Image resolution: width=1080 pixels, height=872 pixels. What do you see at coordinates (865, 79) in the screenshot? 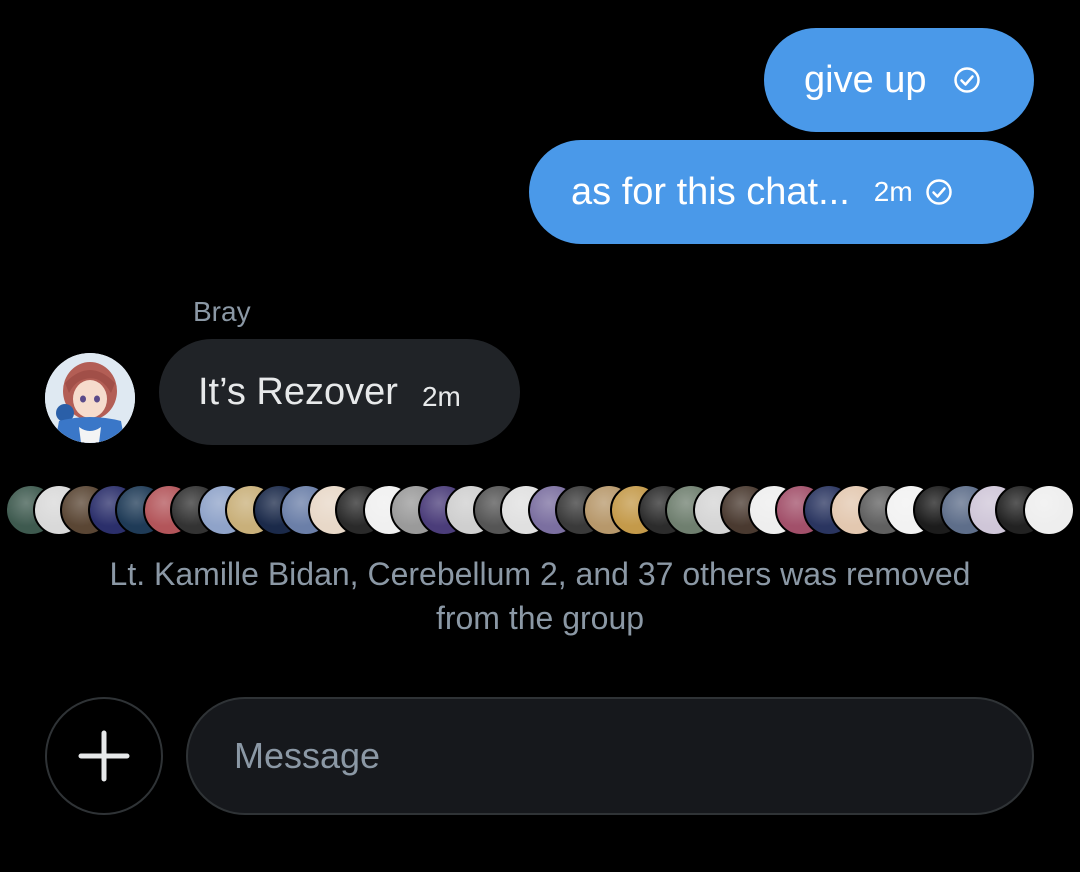
I see `message-text: give up` at bounding box center [865, 79].